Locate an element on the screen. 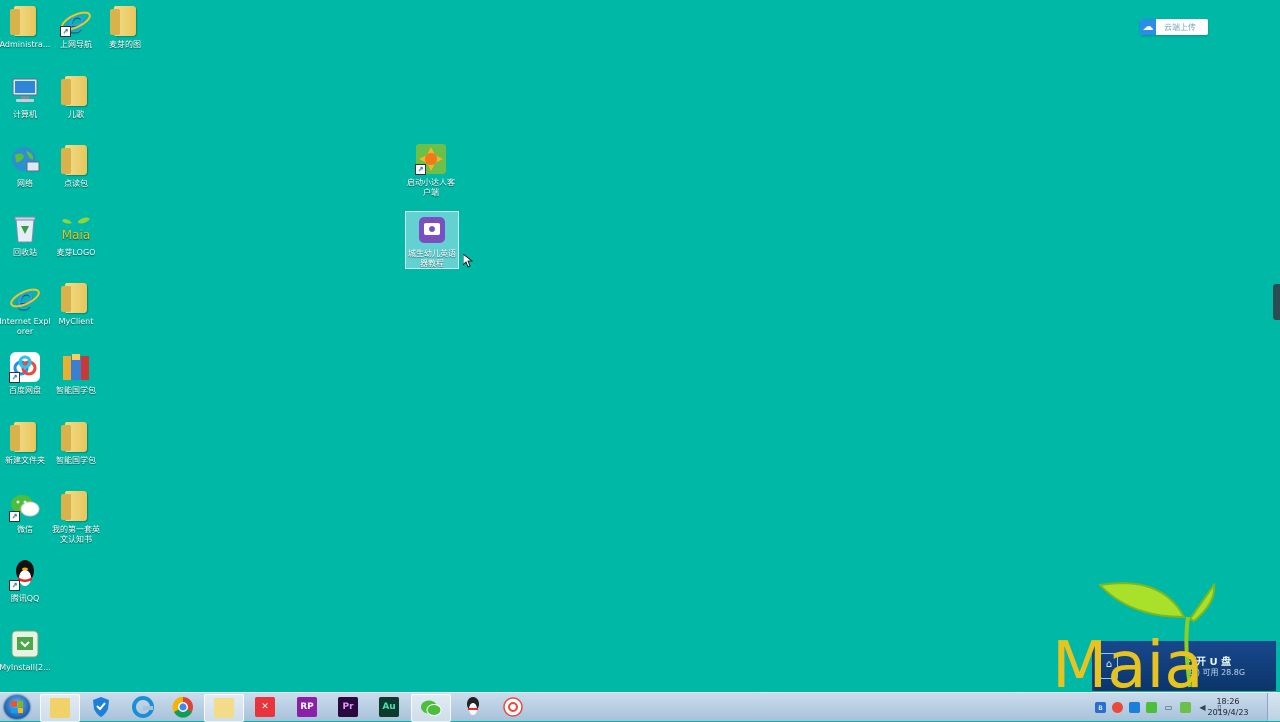 The width and height of the screenshot is (1280, 722). clock: 18:26 2019/4/23 is located at coordinates (1228, 707).